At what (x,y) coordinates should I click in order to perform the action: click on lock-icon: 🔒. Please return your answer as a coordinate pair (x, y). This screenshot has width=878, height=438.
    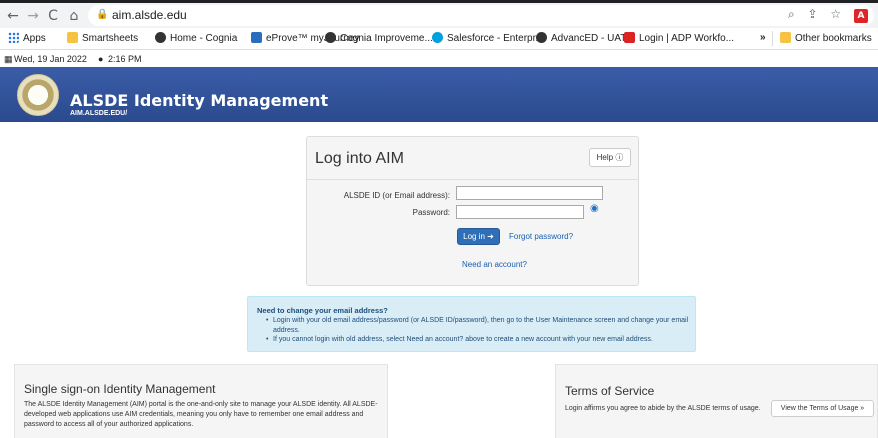
    Looking at the image, I should click on (102, 14).